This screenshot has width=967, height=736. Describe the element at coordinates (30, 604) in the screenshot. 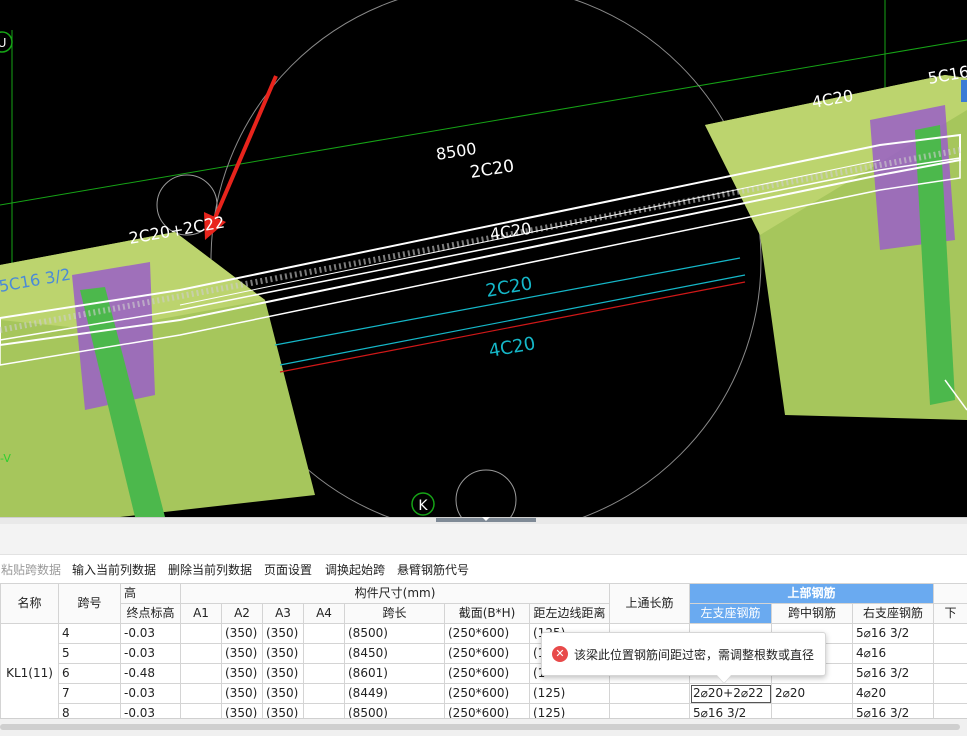

I see `col-header-name: 名称` at that location.